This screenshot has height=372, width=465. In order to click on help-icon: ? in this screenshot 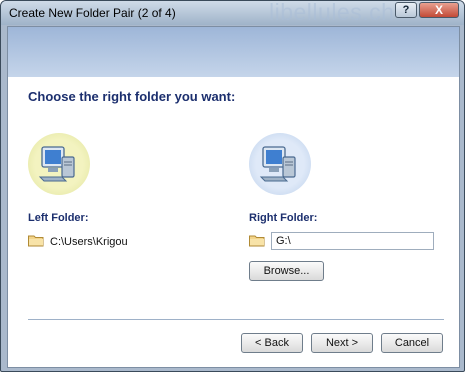, I will do `click(406, 10)`.